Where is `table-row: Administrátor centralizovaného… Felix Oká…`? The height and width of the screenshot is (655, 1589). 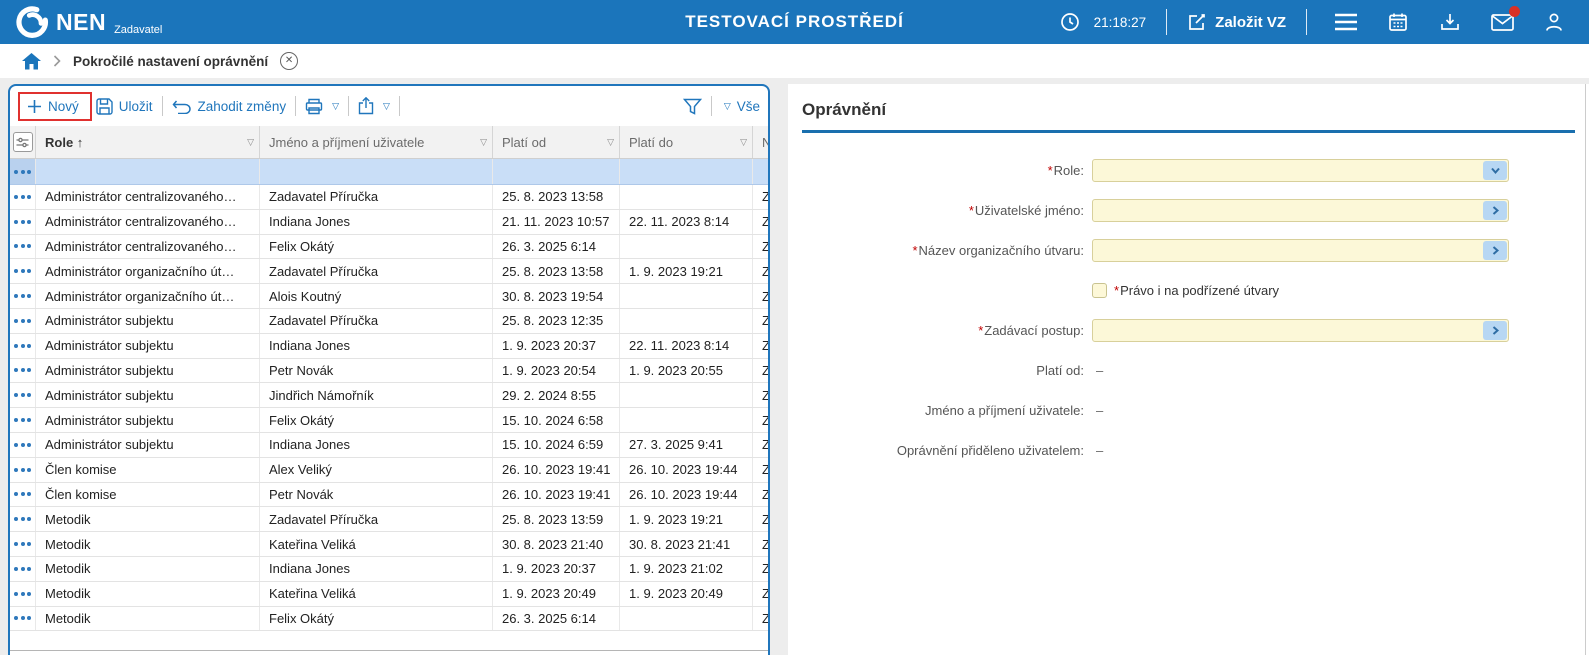 table-row: Administrátor centralizovaného… Felix Oká… is located at coordinates (389, 247).